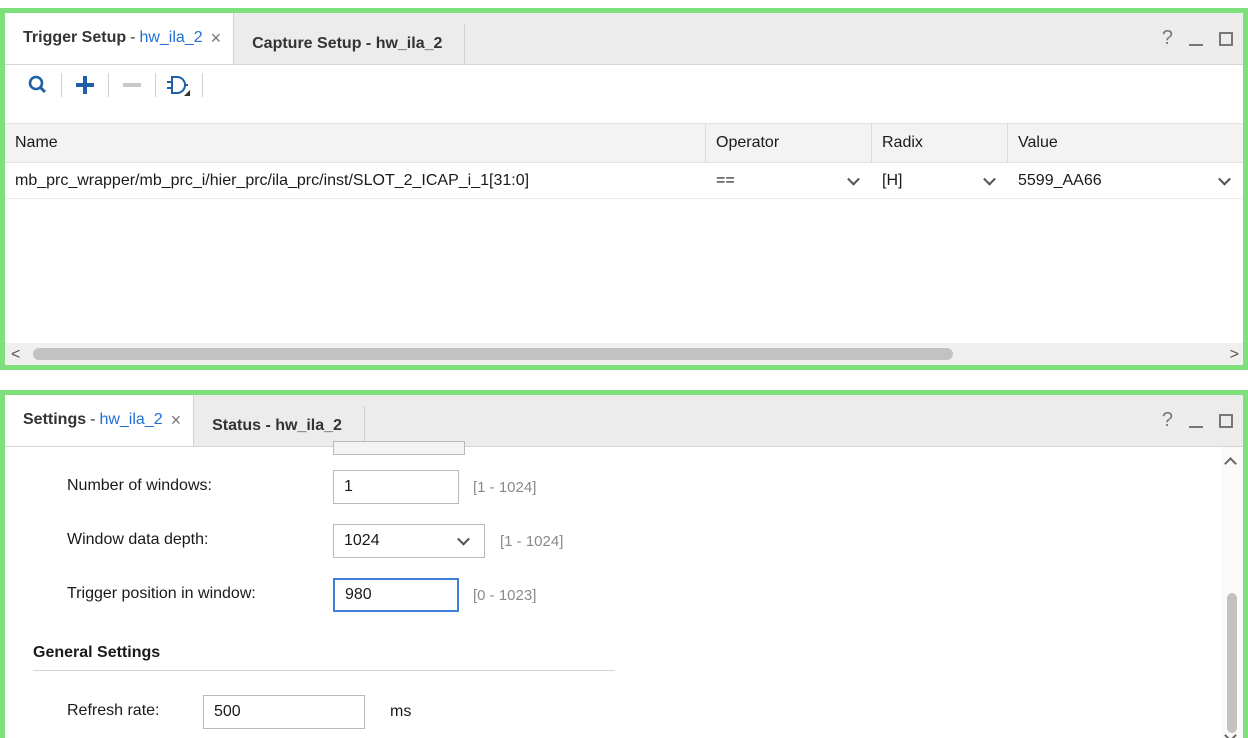 This screenshot has height=738, width=1248. What do you see at coordinates (892, 180) in the screenshot?
I see `radix-value: [H]` at bounding box center [892, 180].